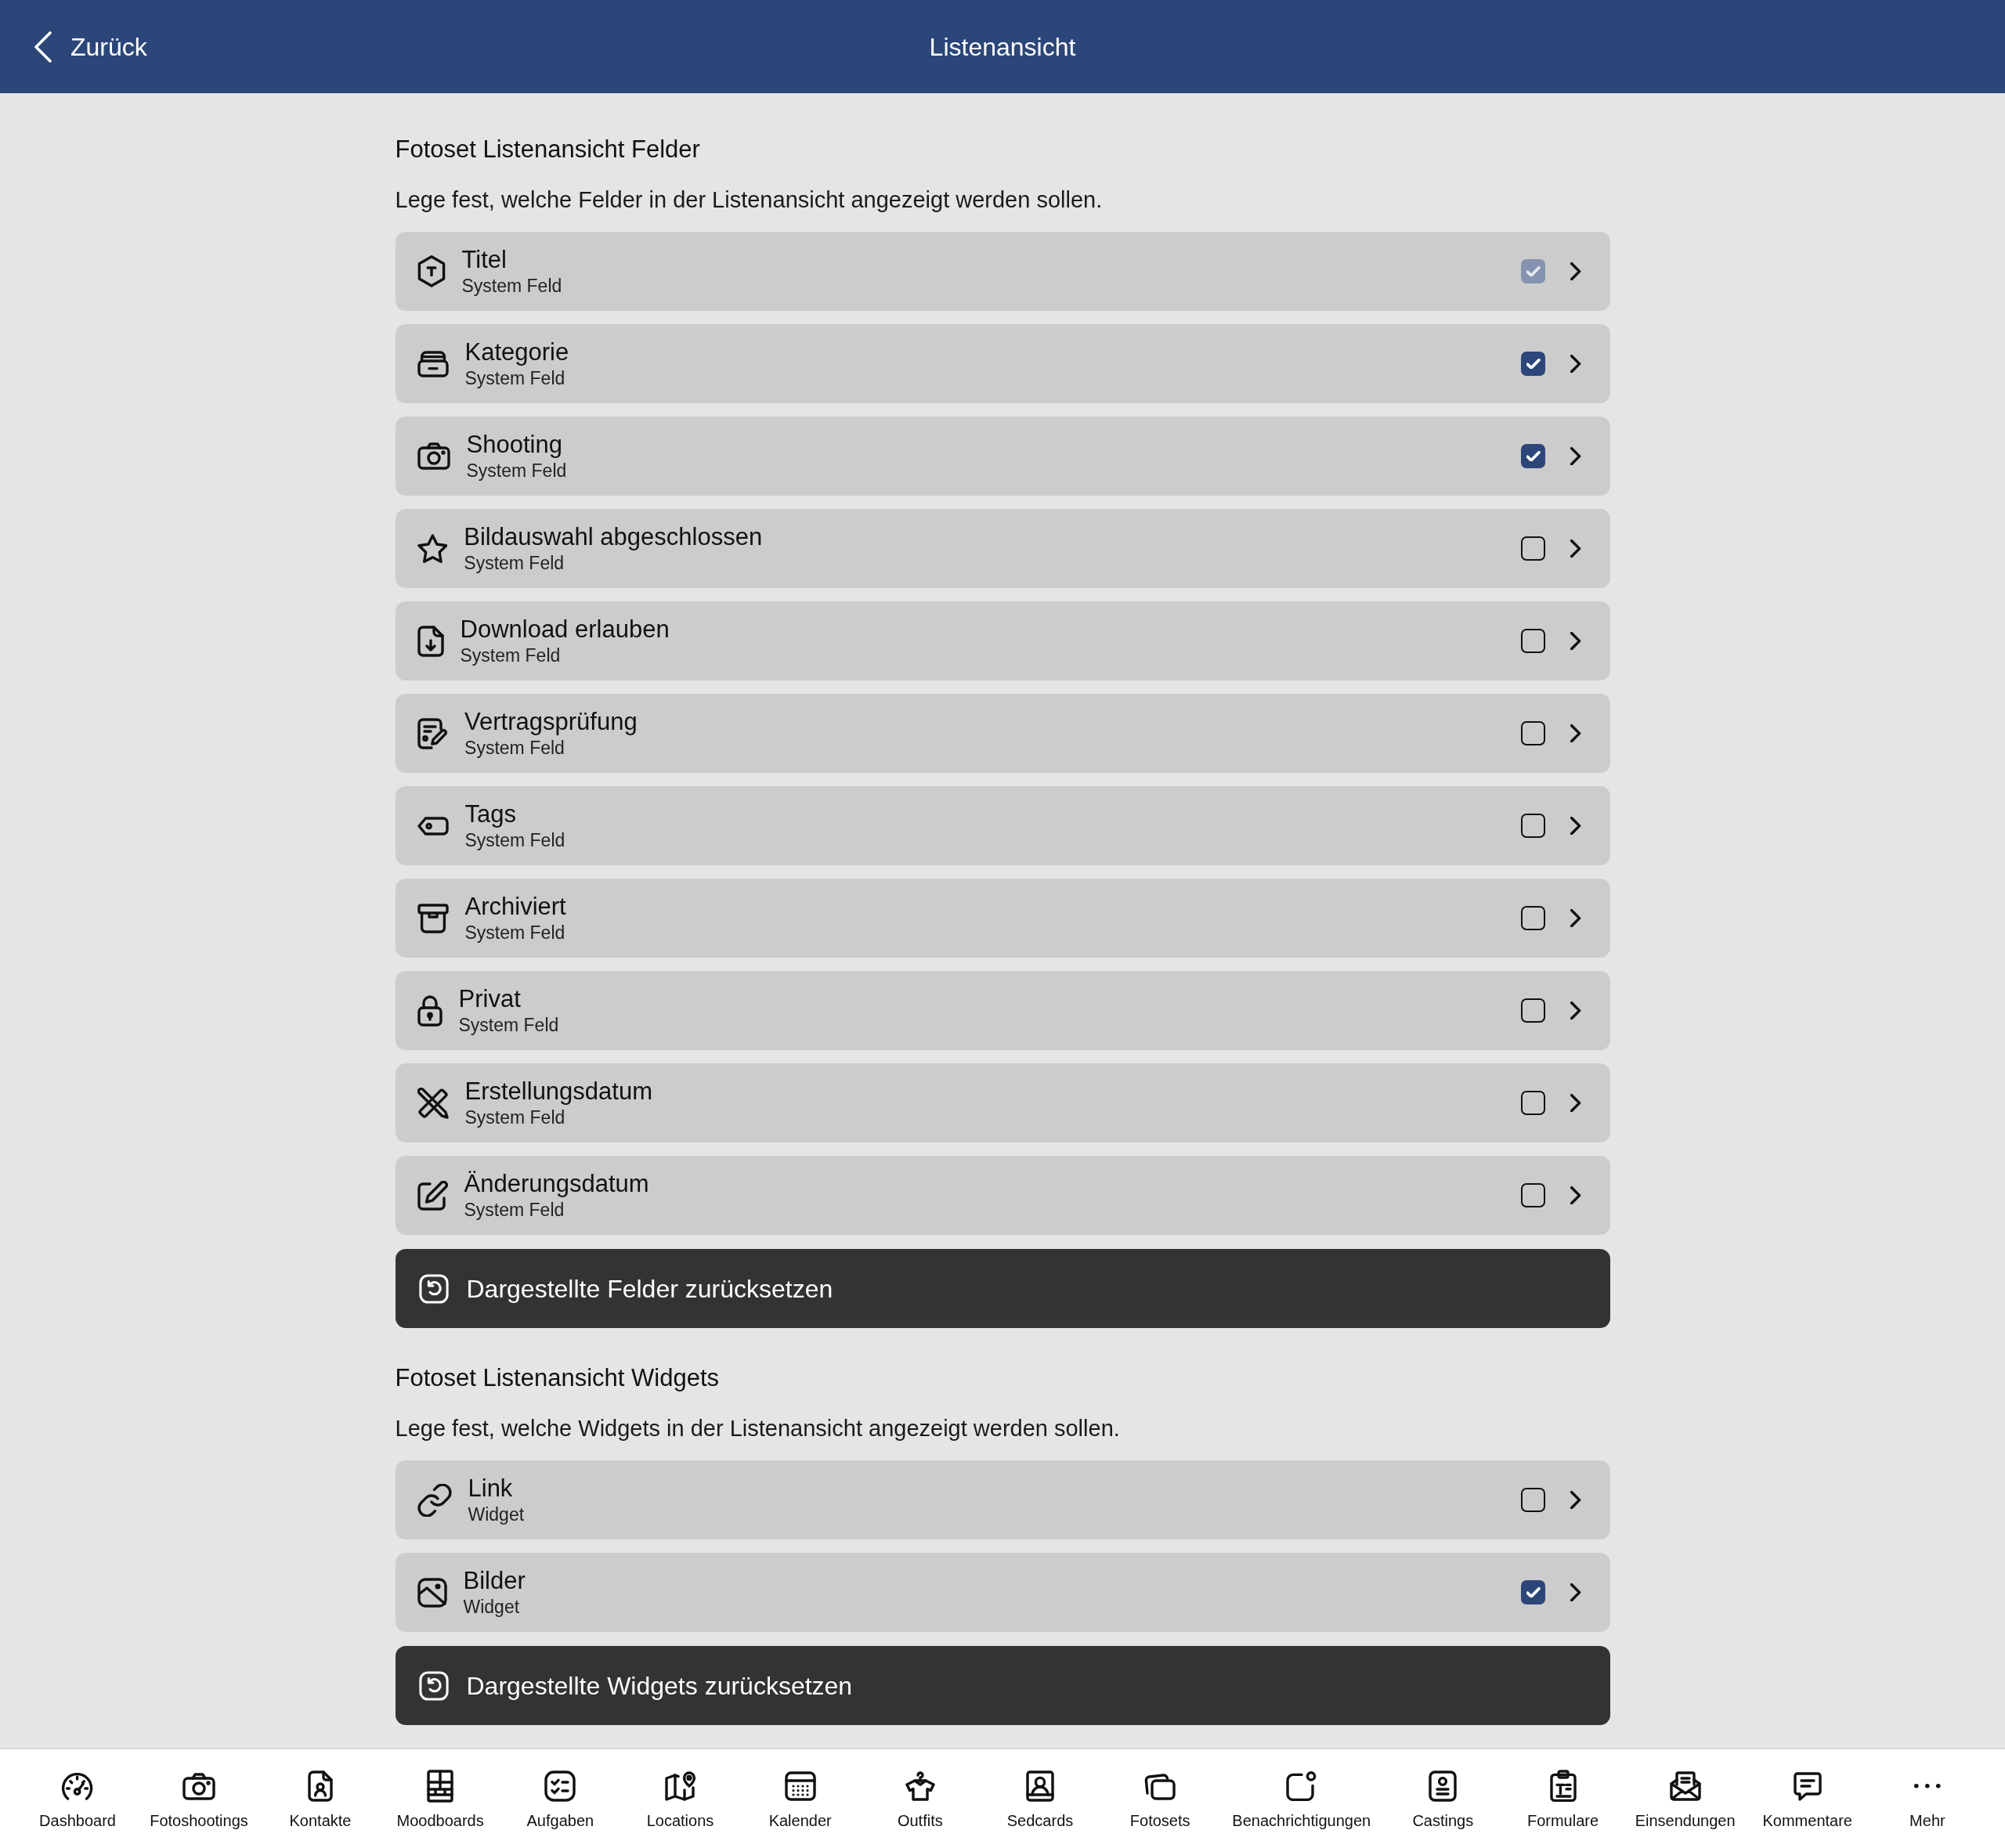 The image size is (2005, 1848). Describe the element at coordinates (490, 813) in the screenshot. I see `row-title: Tags` at that location.